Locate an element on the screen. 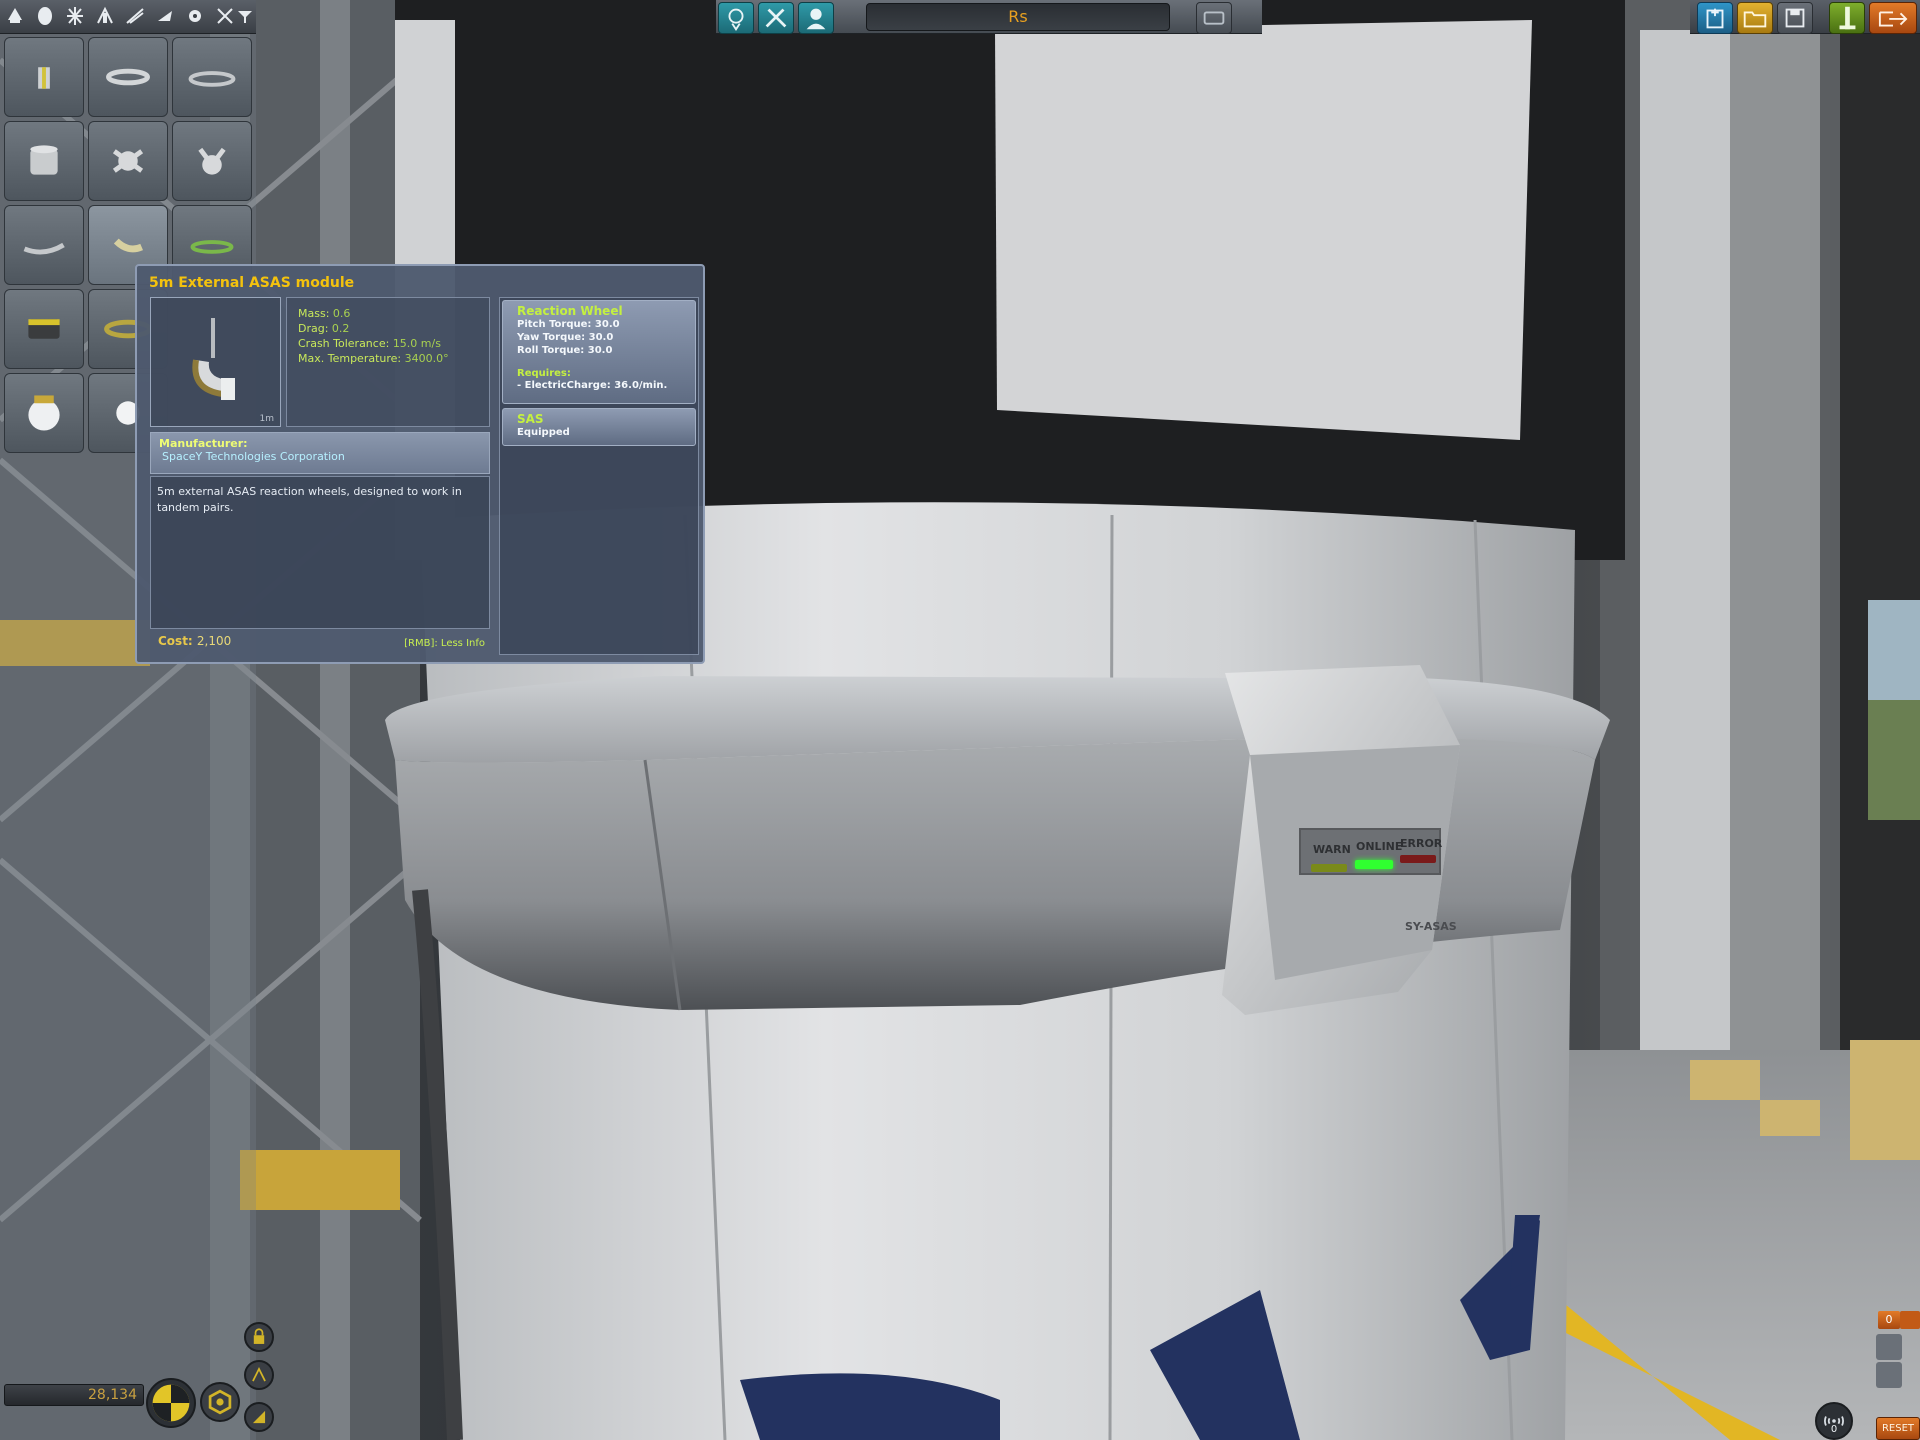 Image resolution: width=1920 pixels, height=1440 pixels. new-craft-icon is located at coordinates (1715, 18).